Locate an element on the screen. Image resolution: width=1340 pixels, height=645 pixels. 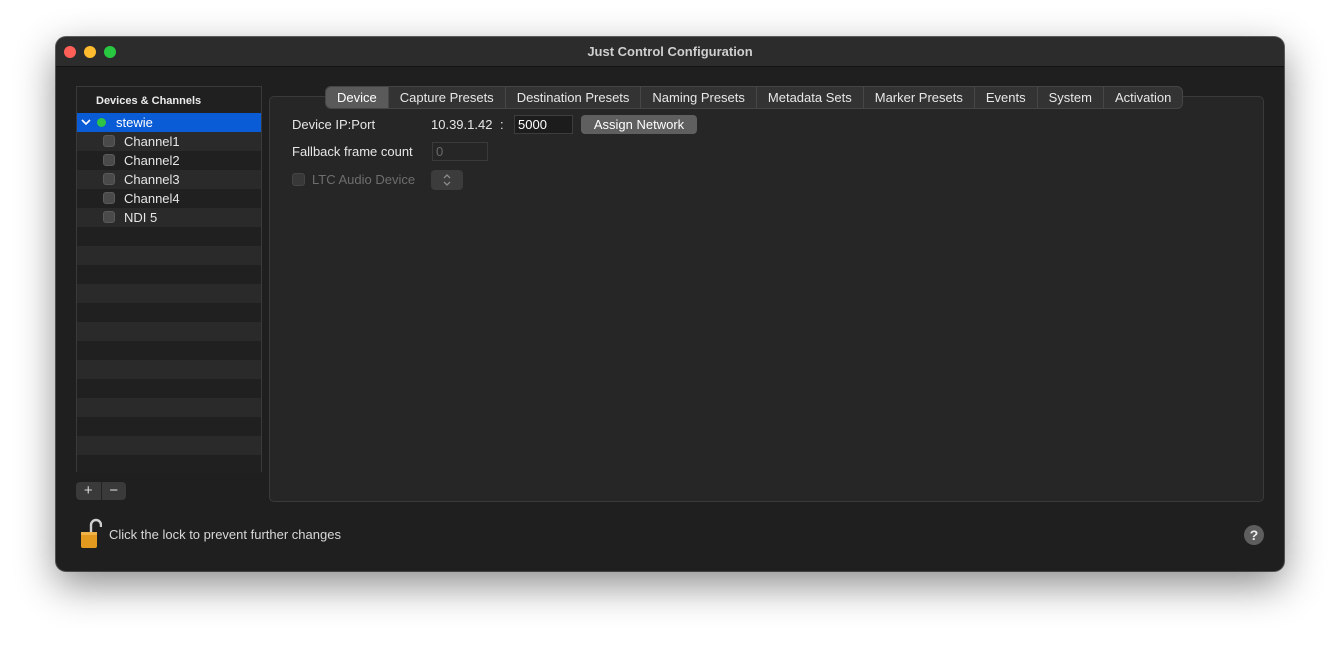
tab-device: Device is located at coordinates (357, 97).